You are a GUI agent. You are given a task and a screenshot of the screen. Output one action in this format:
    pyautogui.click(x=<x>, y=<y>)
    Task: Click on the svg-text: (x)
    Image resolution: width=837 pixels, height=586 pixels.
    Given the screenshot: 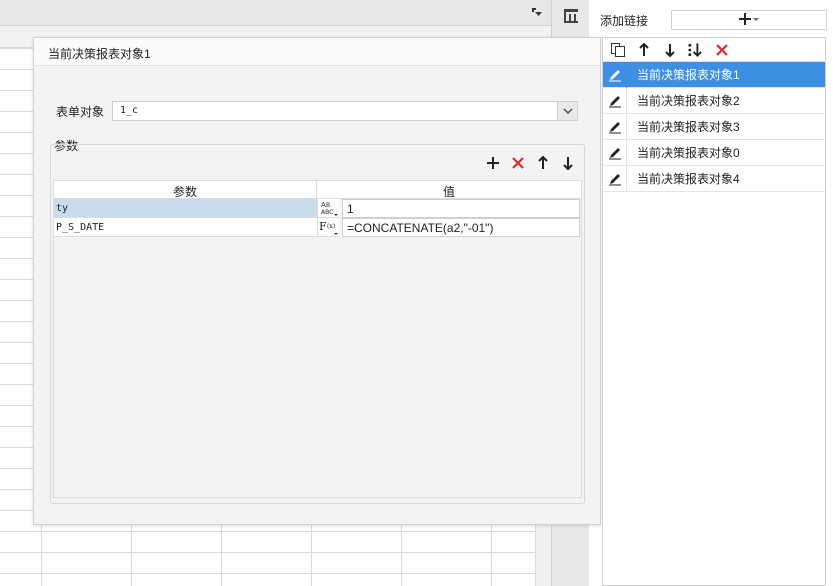 What is the action you would take?
    pyautogui.click(x=331, y=226)
    